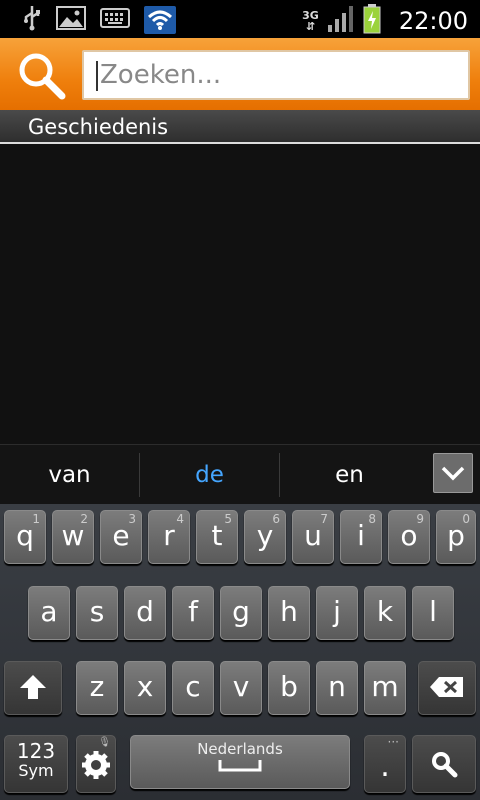 This screenshot has width=480, height=800. I want to click on key-l: l, so click(433, 613).